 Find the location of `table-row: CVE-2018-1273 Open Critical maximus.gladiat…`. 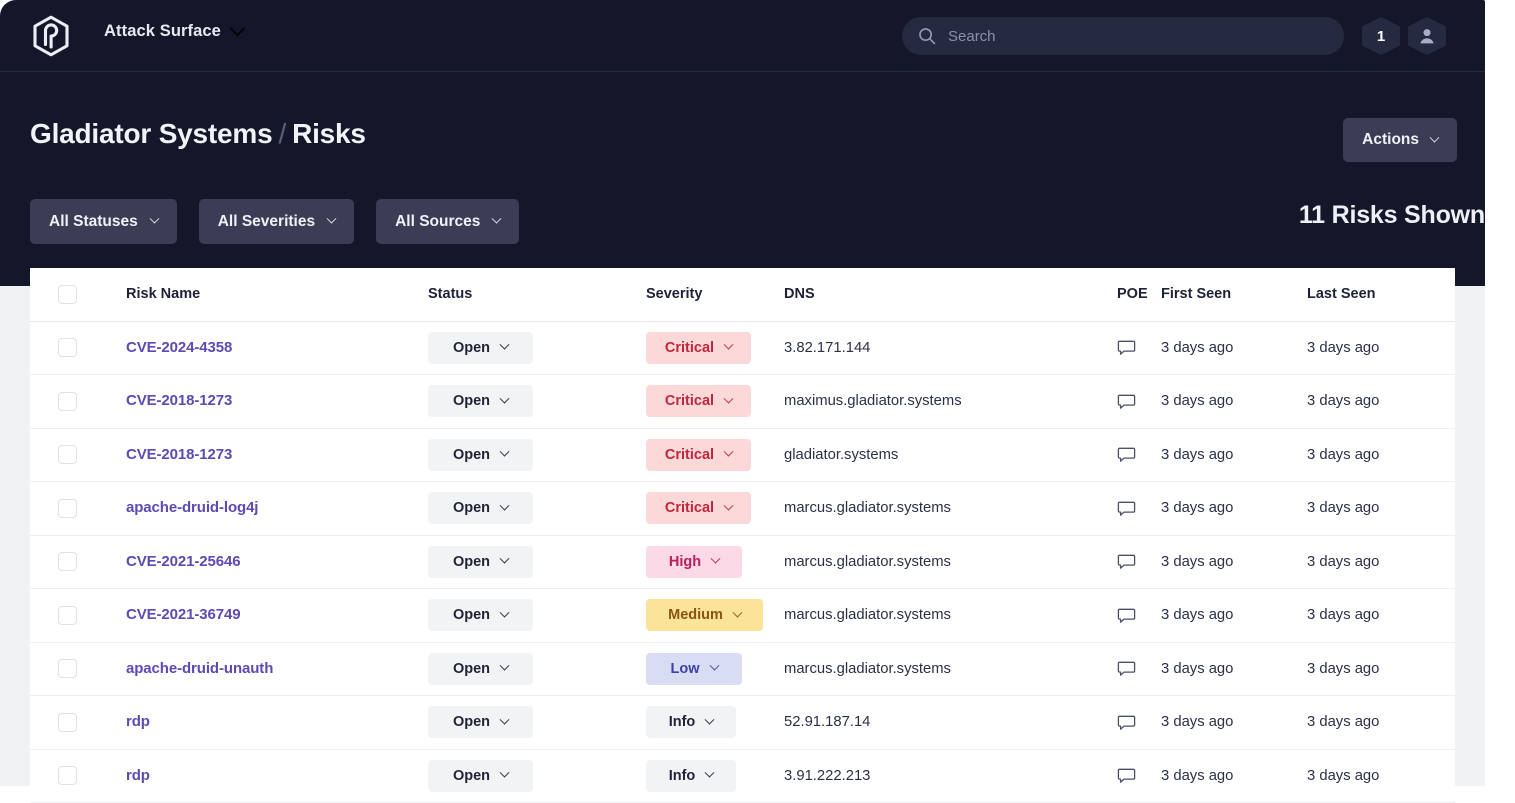

table-row: CVE-2018-1273 Open Critical maximus.gladiat… is located at coordinates (742, 402).